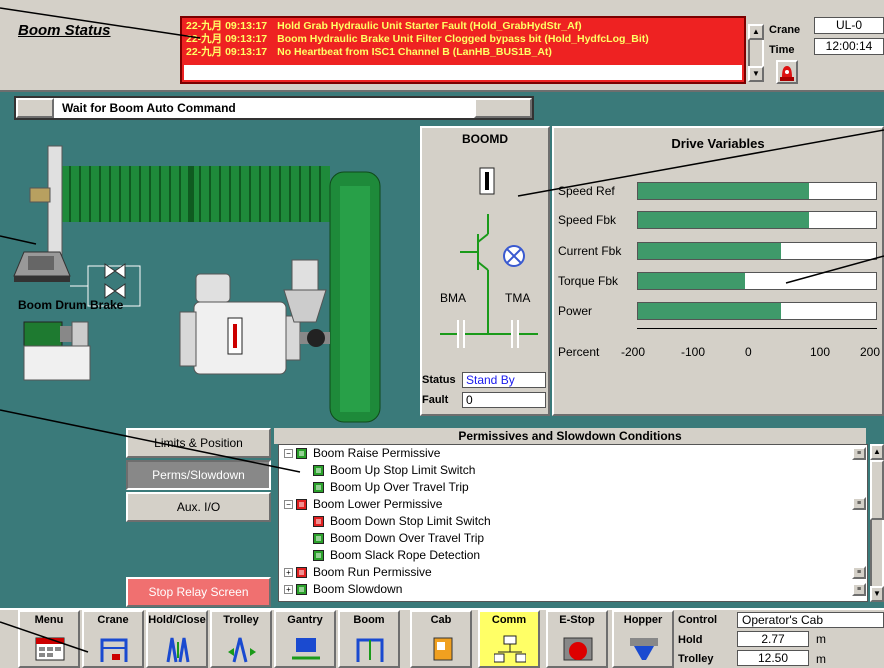 This screenshot has height=668, width=884. Describe the element at coordinates (575, 311) in the screenshot. I see `drive-variable-label: Power` at that location.